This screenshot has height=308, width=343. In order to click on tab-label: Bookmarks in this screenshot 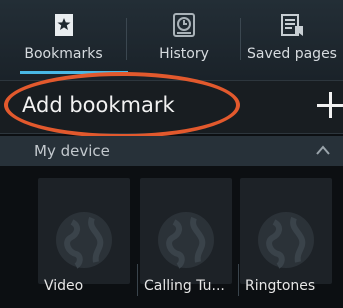, I will do `click(63, 54)`.